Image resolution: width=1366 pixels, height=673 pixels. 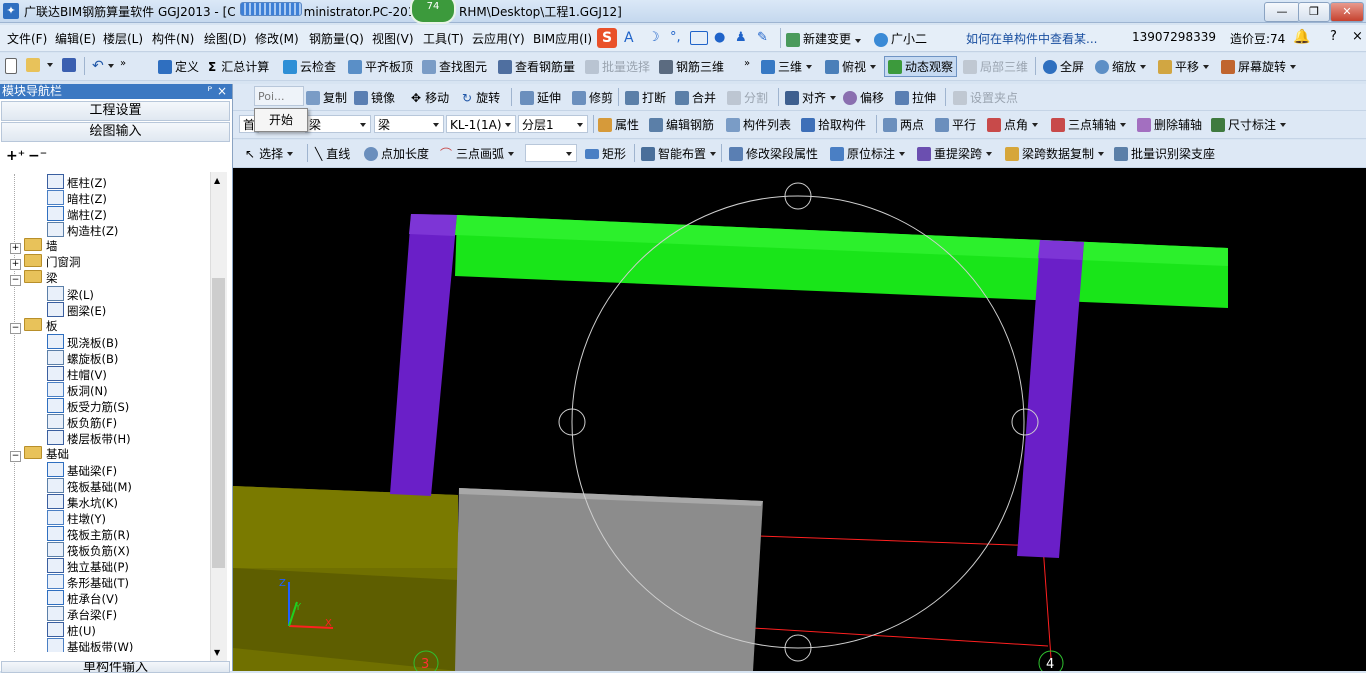 What do you see at coordinates (430, 97) in the screenshot?
I see `move-button: ✥ 移动` at bounding box center [430, 97].